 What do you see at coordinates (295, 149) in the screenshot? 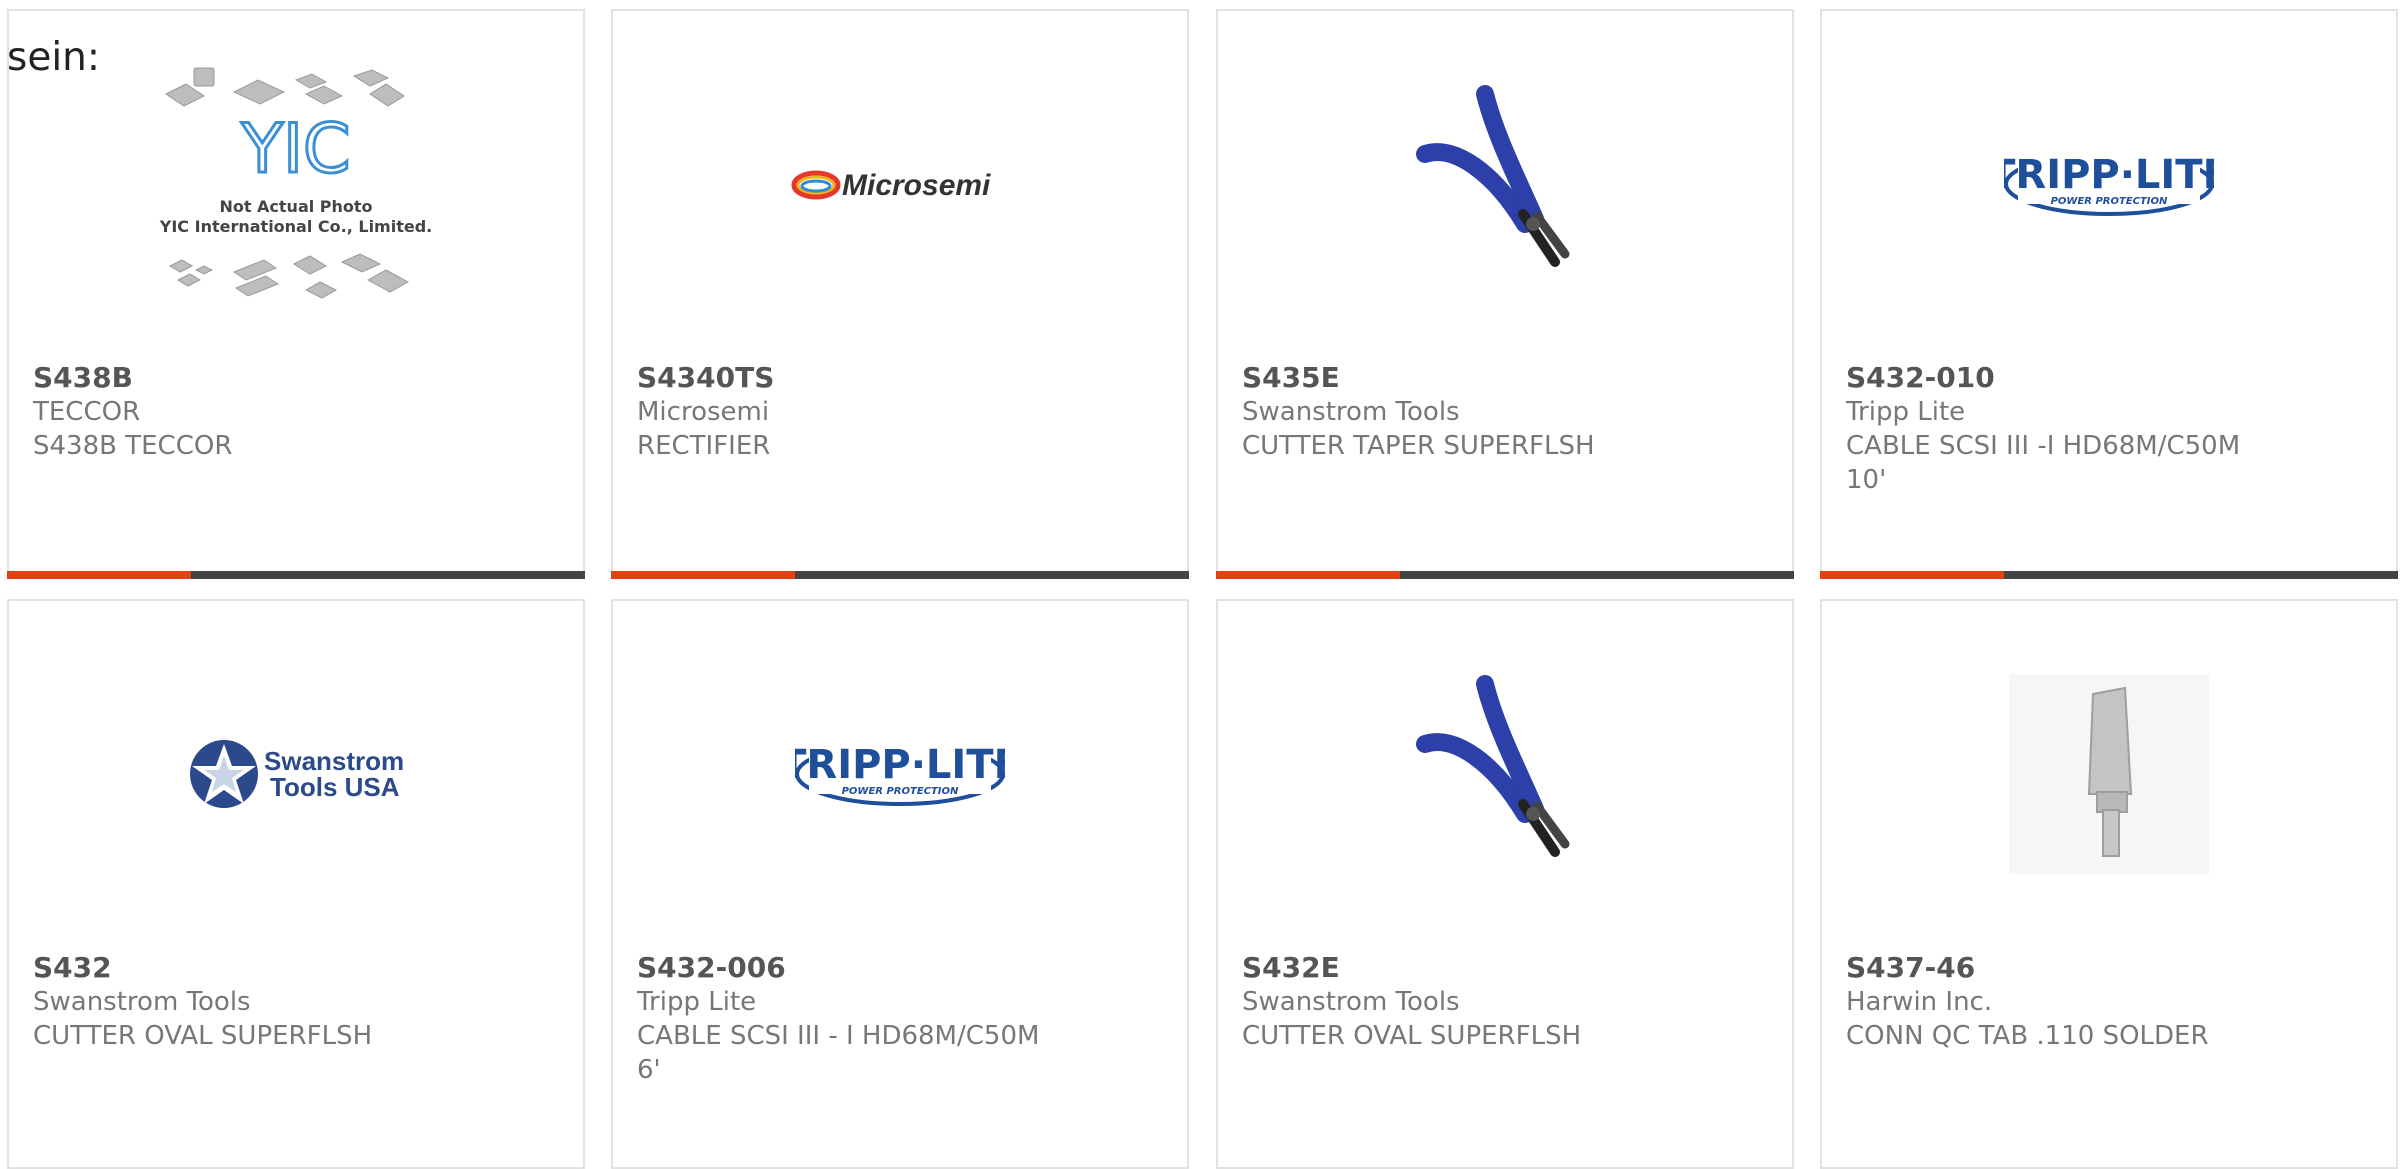
I see `svg-text: YIC` at bounding box center [295, 149].